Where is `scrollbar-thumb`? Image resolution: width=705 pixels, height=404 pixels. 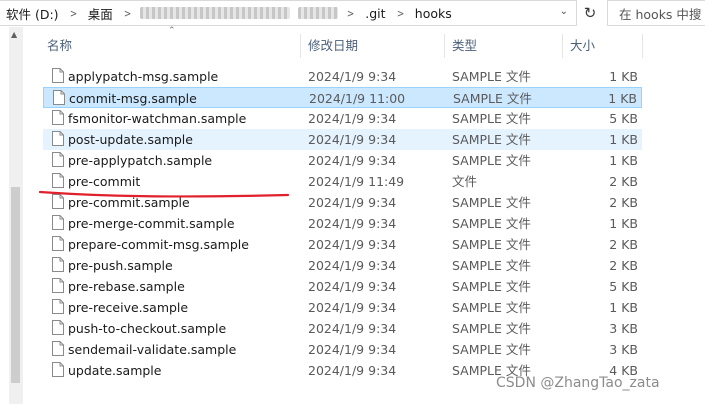
scrollbar-thumb is located at coordinates (15, 285).